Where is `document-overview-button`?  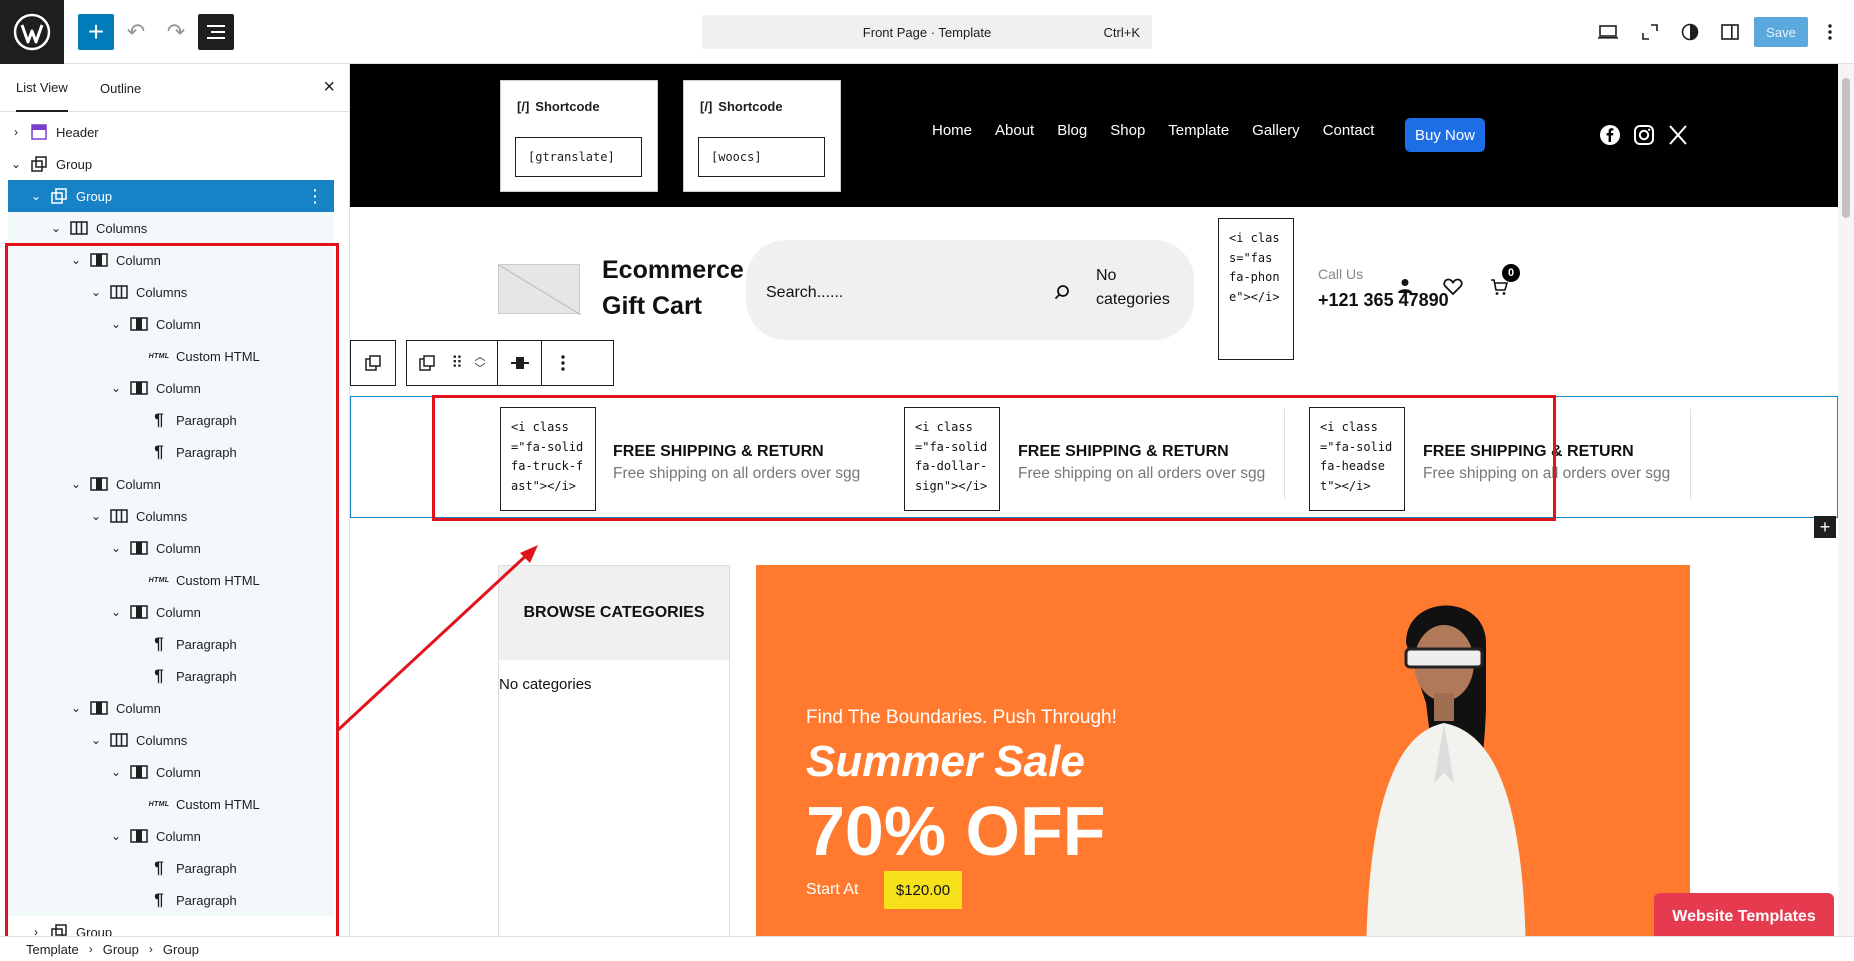 document-overview-button is located at coordinates (216, 32).